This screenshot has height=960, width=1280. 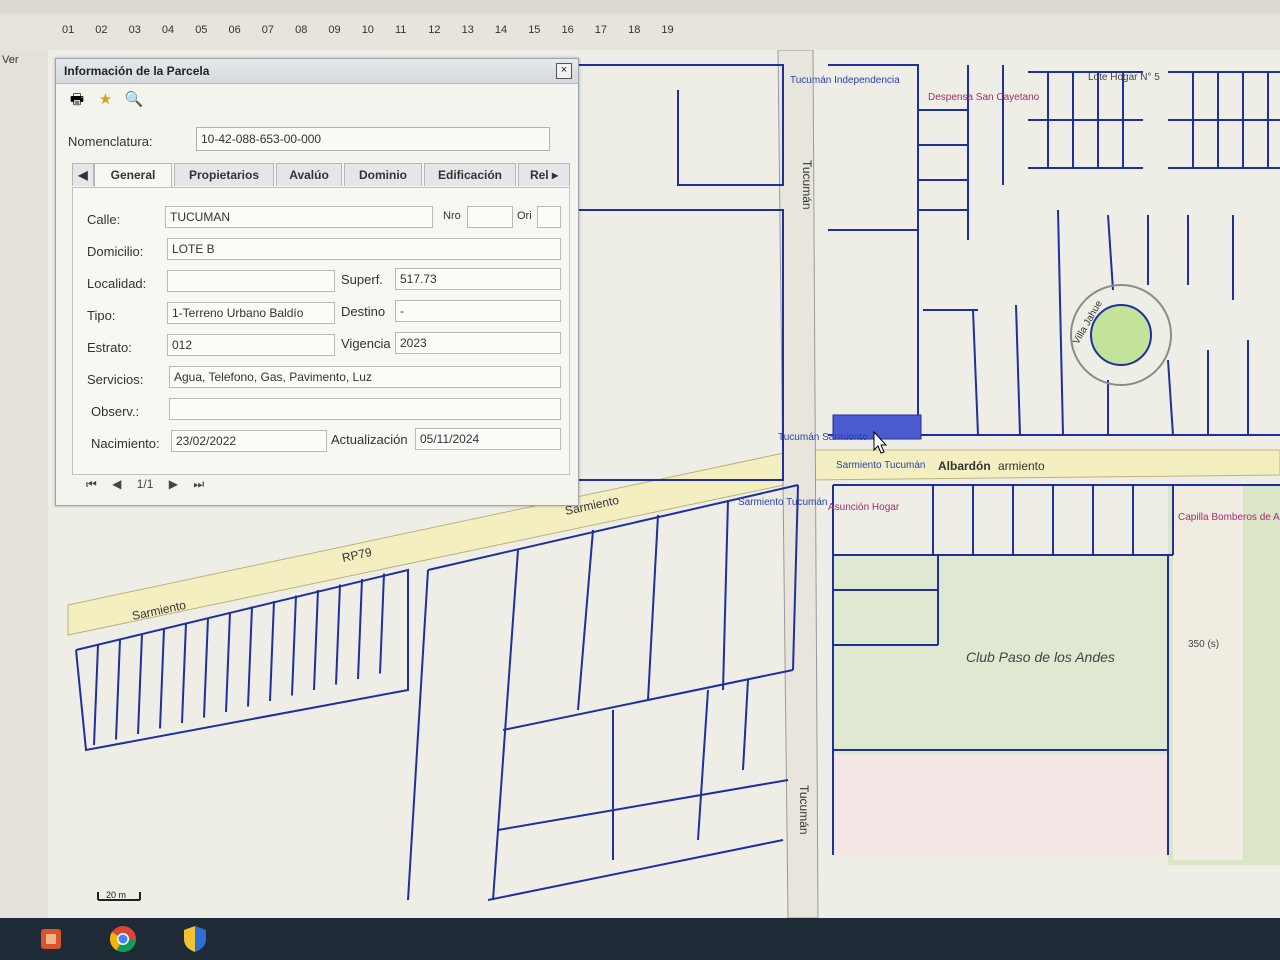 What do you see at coordinates (51, 939) in the screenshot?
I see `app-icon` at bounding box center [51, 939].